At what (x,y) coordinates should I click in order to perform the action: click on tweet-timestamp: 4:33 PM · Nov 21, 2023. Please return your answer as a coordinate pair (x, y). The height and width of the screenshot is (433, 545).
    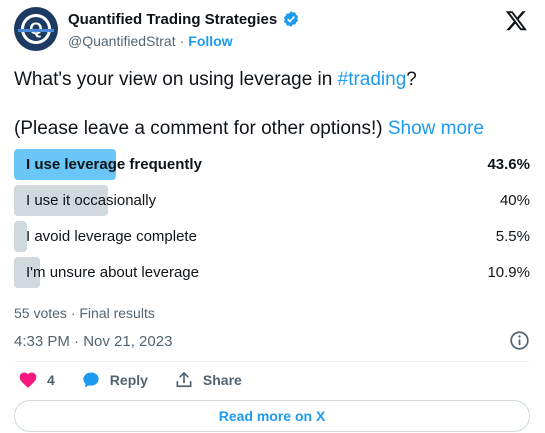
    Looking at the image, I should click on (93, 341).